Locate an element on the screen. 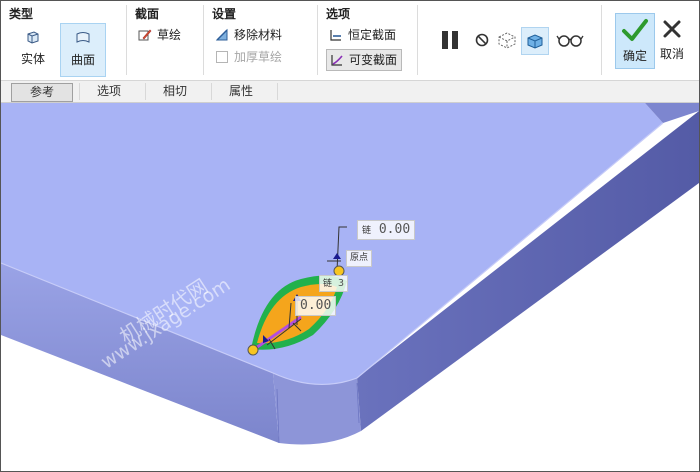  remove-material-icon is located at coordinates (221, 34).